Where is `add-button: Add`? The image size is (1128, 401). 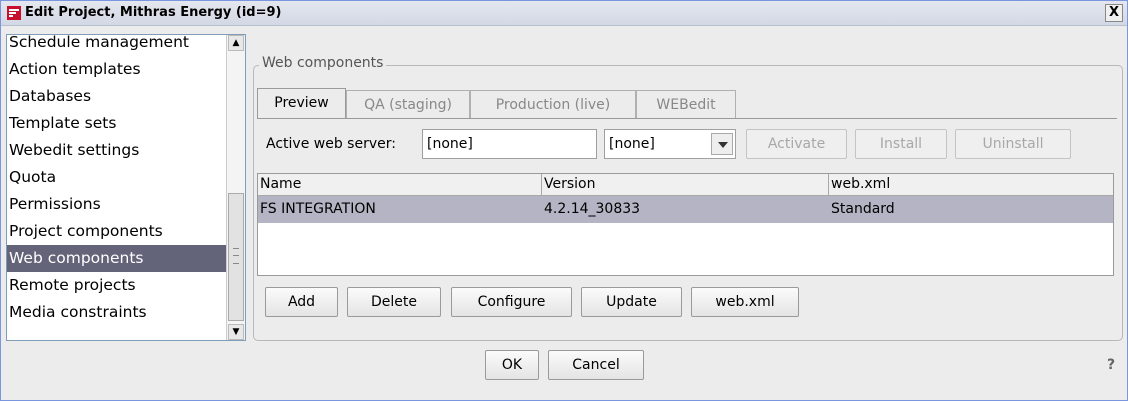
add-button: Add is located at coordinates (301, 302).